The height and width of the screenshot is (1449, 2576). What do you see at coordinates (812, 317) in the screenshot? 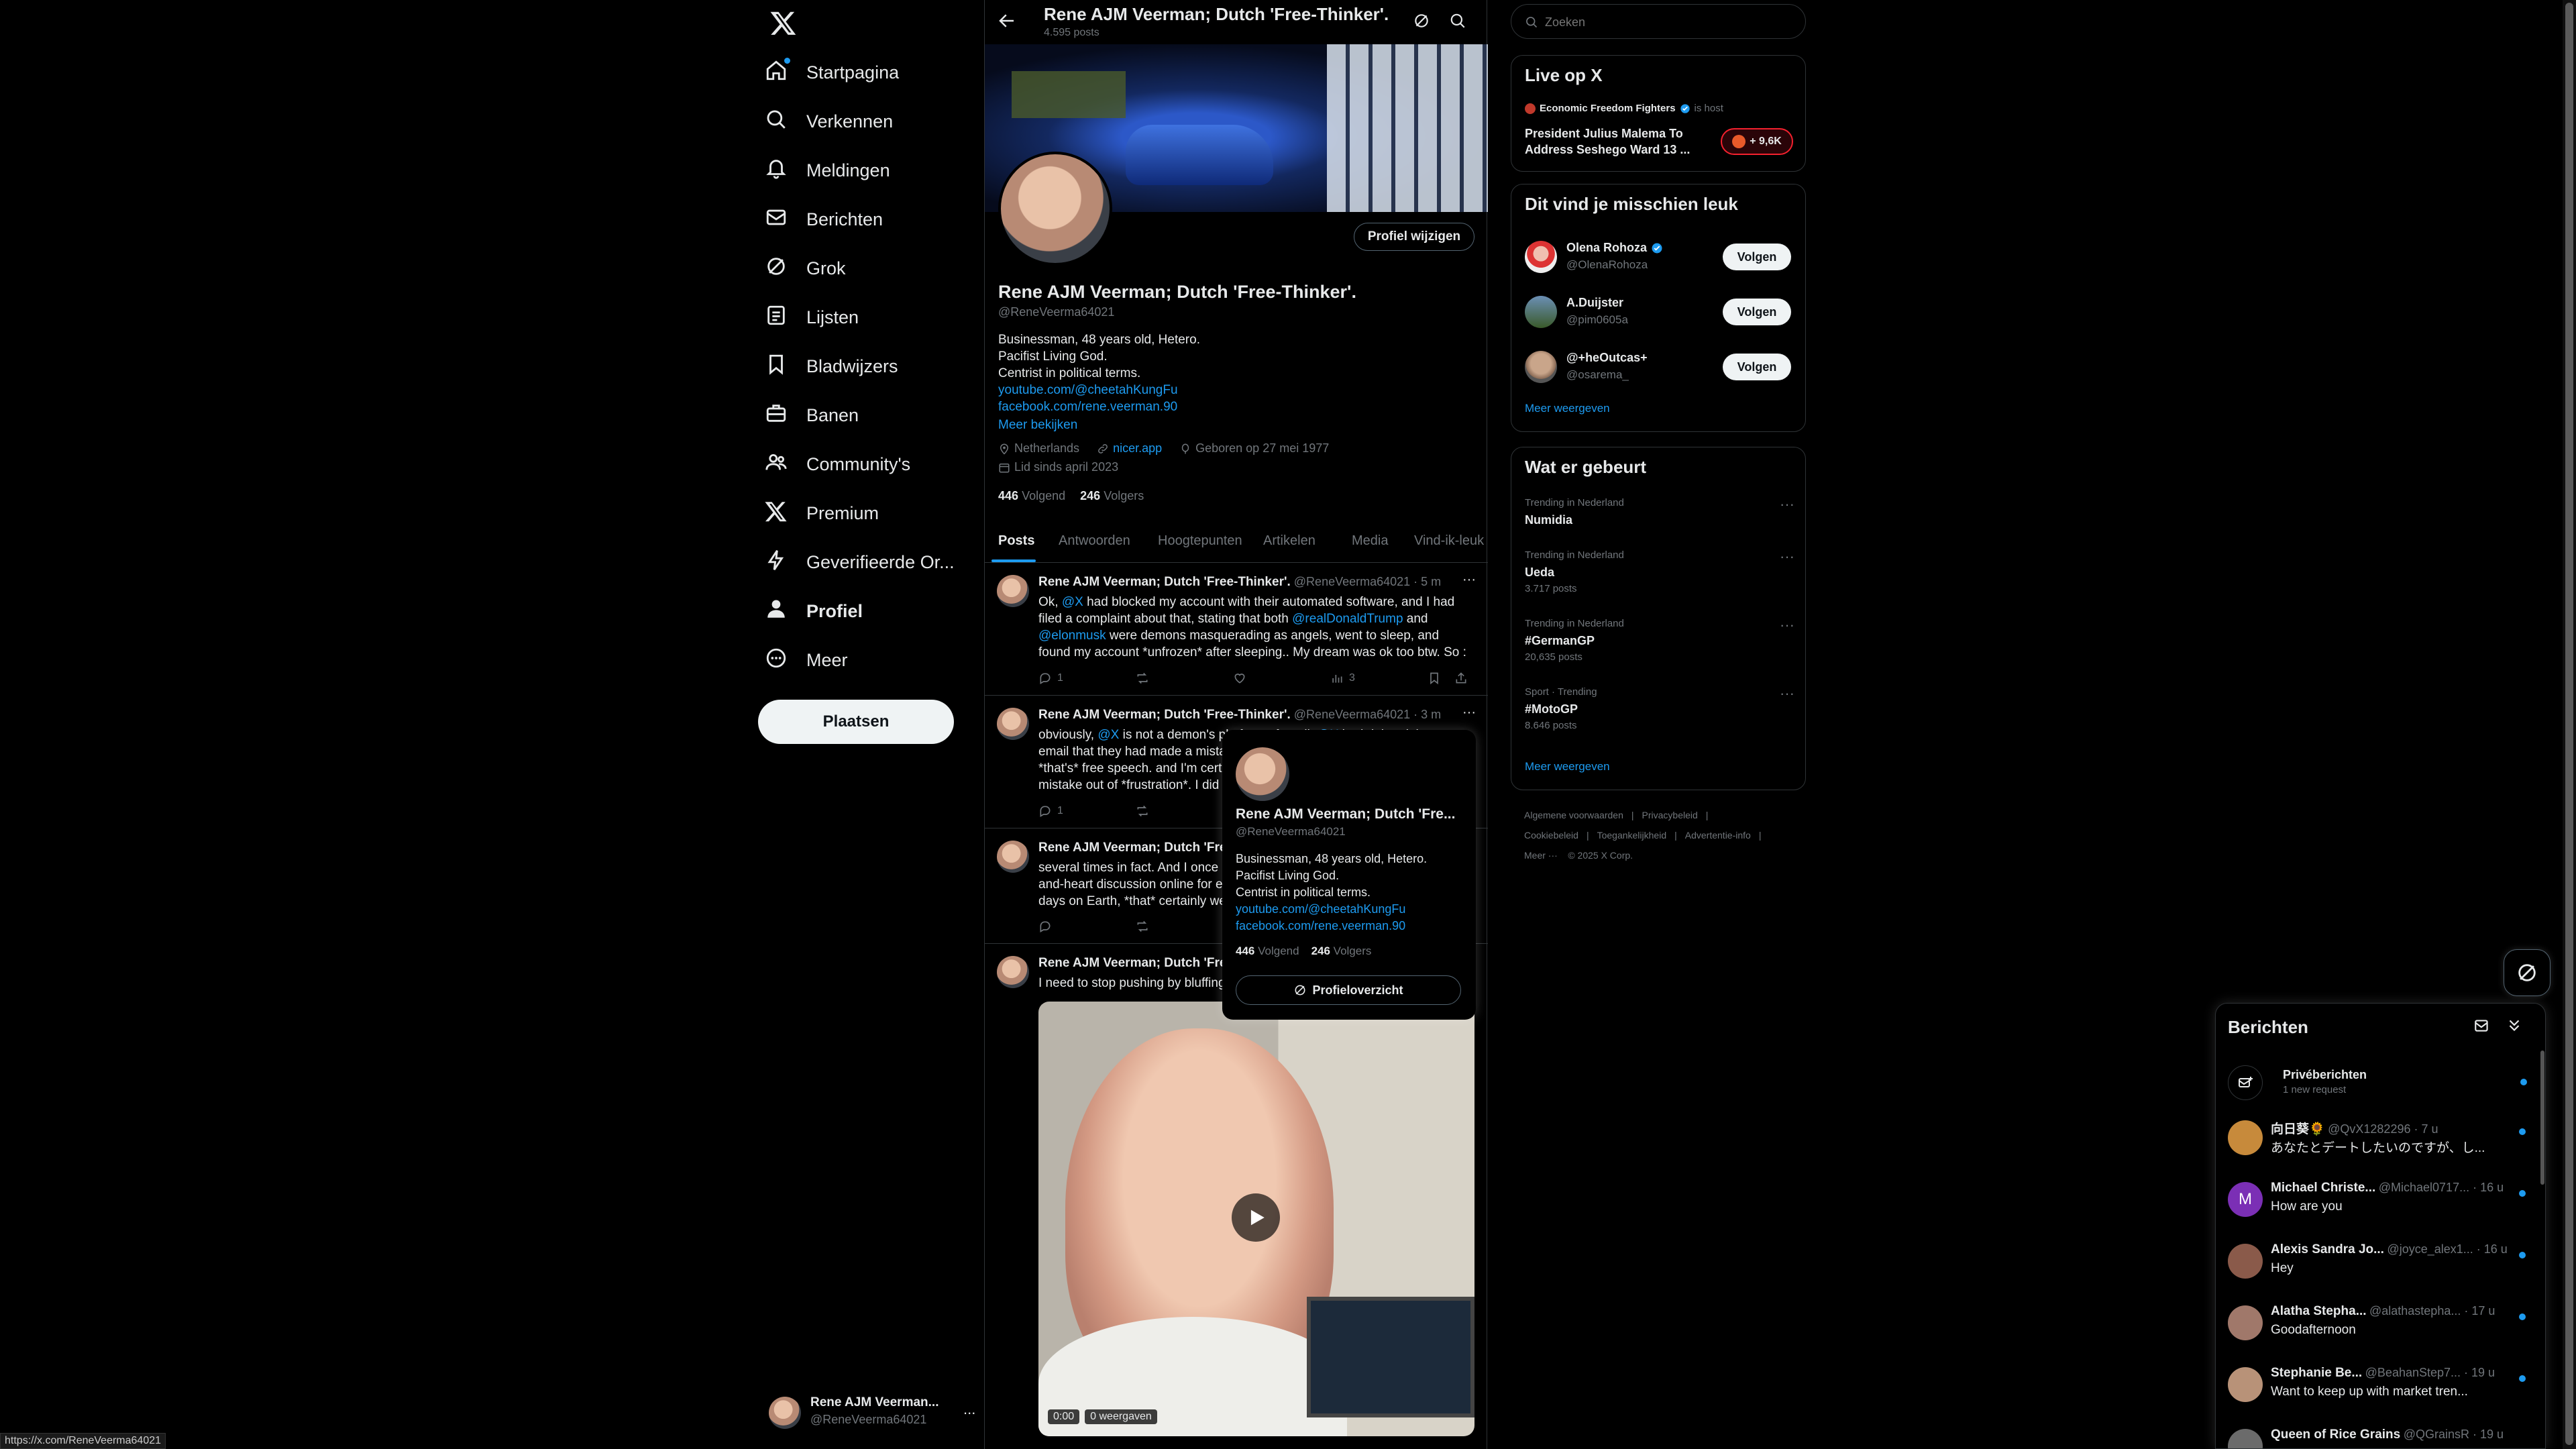
I see `nav-lists: Lijsten` at bounding box center [812, 317].